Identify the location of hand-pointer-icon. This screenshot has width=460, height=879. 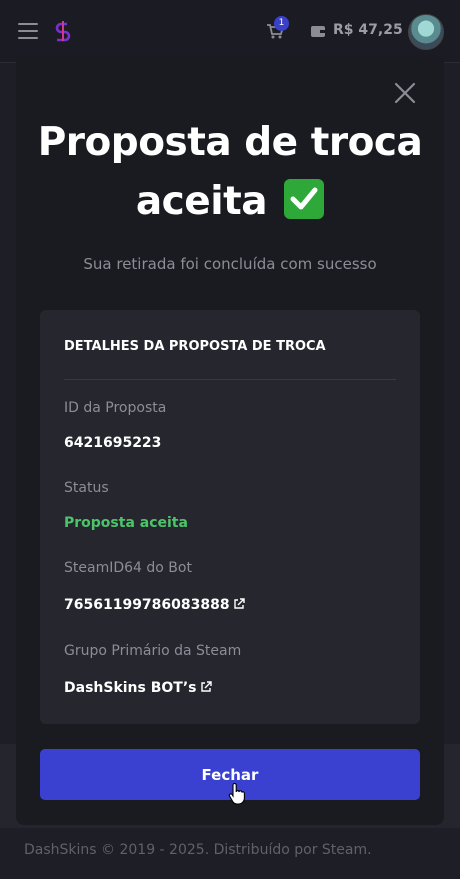
(236, 794).